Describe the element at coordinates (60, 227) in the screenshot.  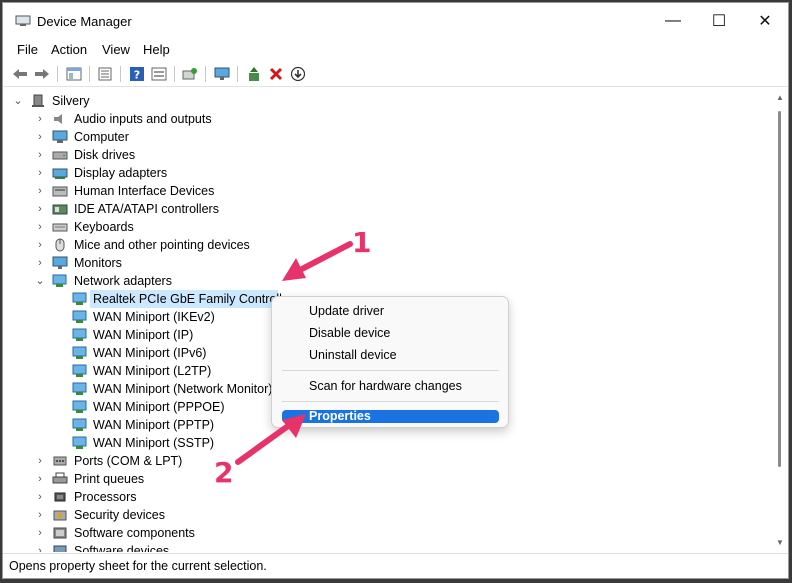
I see `keyboard-icon` at that location.